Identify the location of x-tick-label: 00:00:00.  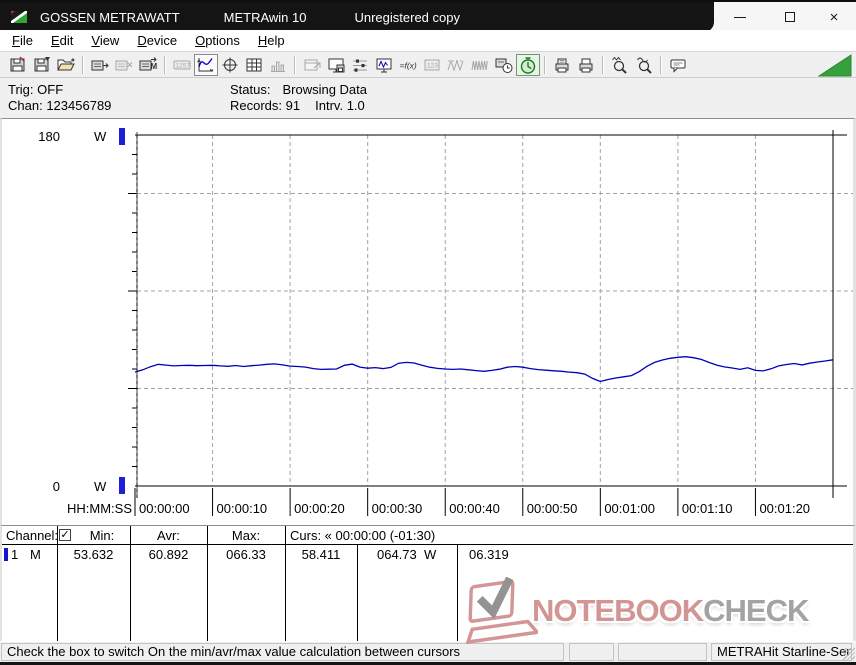
(164, 508).